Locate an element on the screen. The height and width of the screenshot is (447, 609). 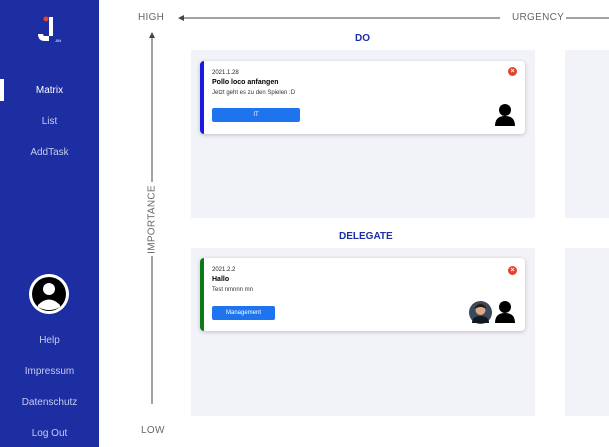
sidebar-item-help: Help is located at coordinates (49, 340).